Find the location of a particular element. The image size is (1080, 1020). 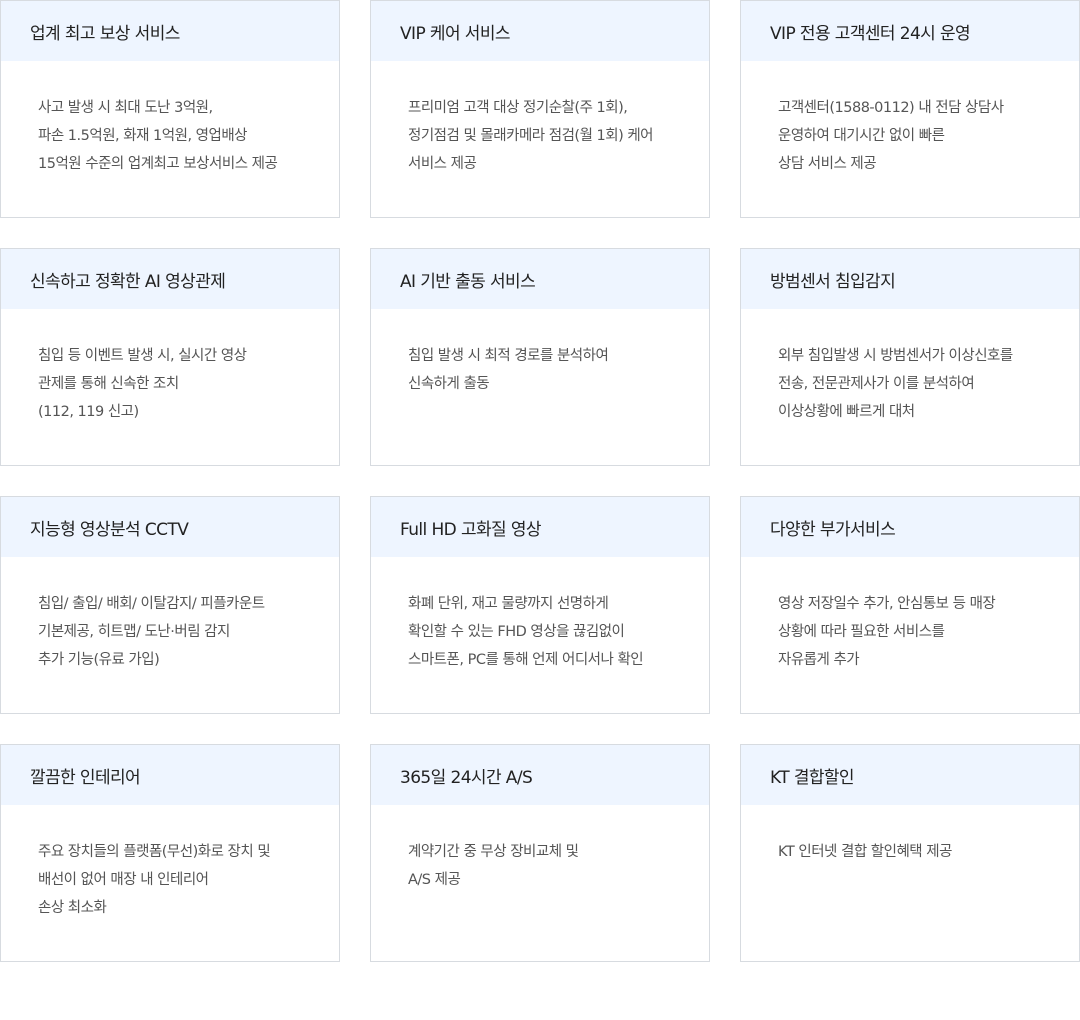

card-description-line: 서비스 제공 is located at coordinates (442, 164).